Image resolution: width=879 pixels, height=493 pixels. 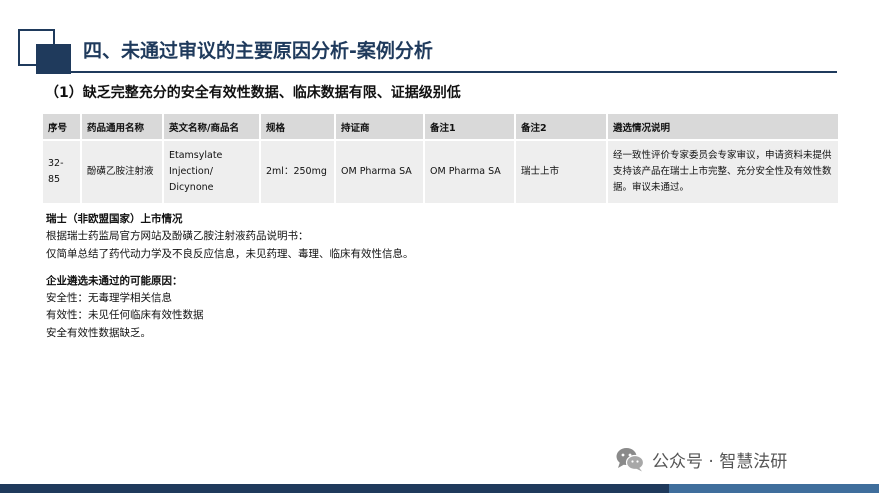 I want to click on footer-accent, so click(x=774, y=488).